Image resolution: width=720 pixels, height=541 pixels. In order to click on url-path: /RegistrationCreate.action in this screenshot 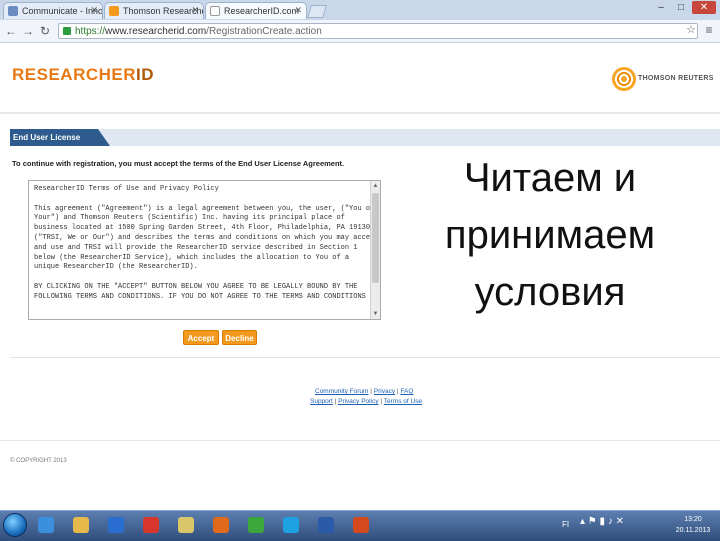, I will do `click(264, 31)`.